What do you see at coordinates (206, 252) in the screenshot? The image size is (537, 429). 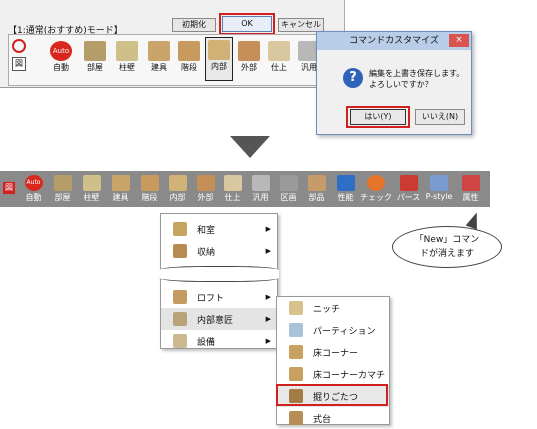 I see `menu-item-label: 収納` at bounding box center [206, 252].